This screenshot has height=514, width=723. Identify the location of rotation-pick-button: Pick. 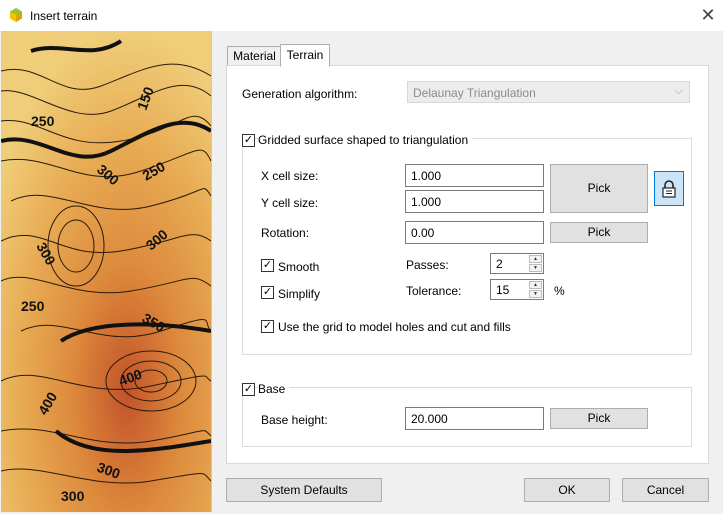
(599, 232).